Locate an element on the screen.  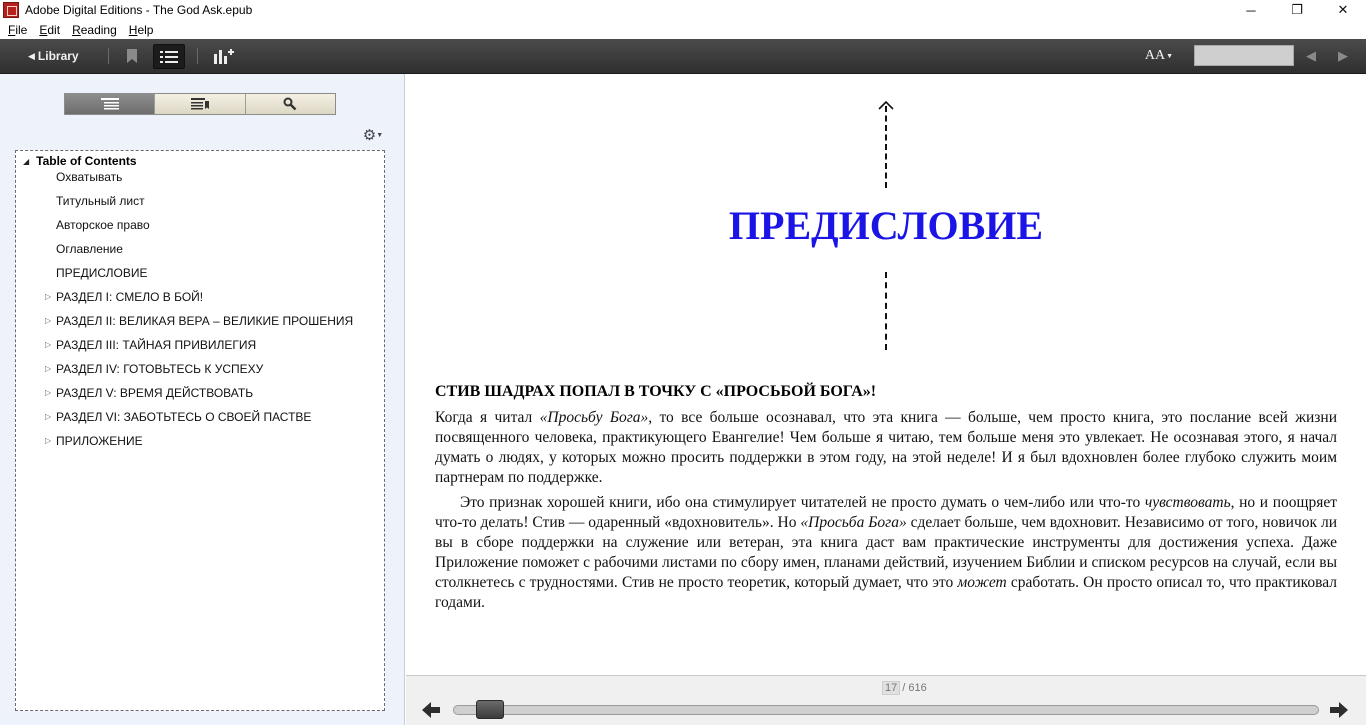
toolbar: ◀ Library AA ▼ ◀ ▶ is located at coordinates (683, 56).